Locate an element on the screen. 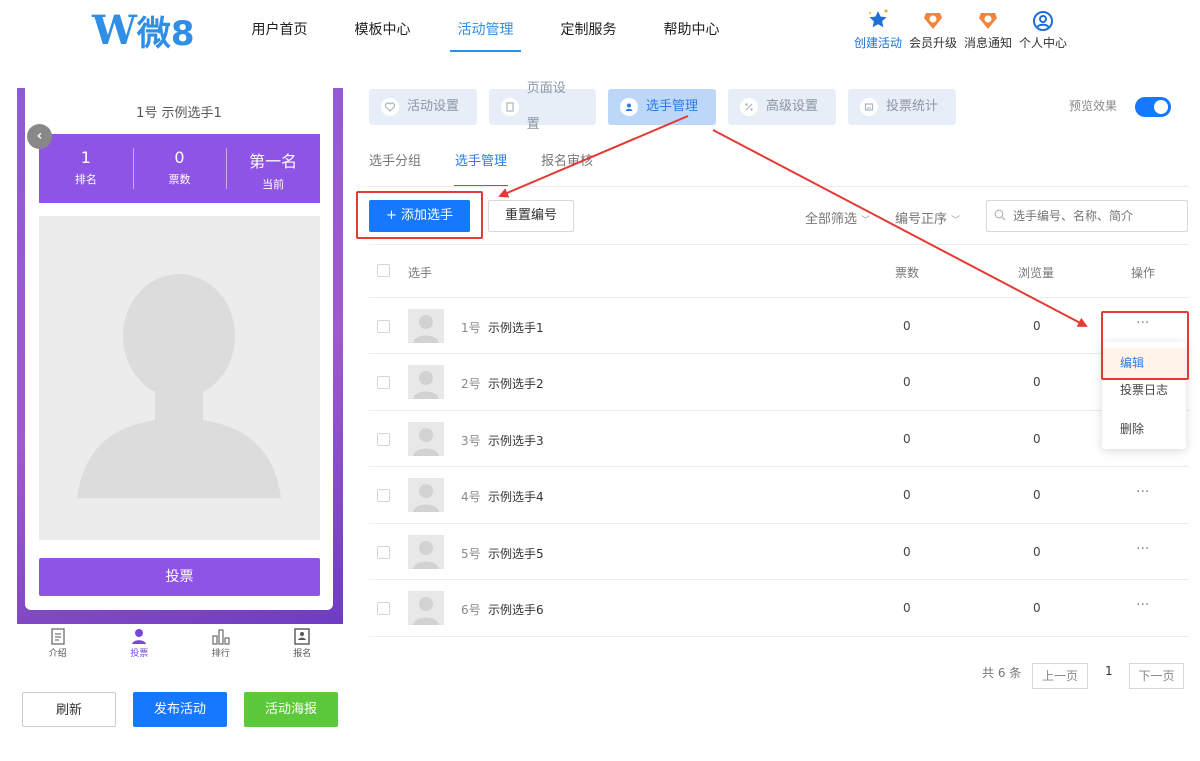 This screenshot has height=761, width=1200. tab-vote-statistics: 投票统计 is located at coordinates (902, 107).